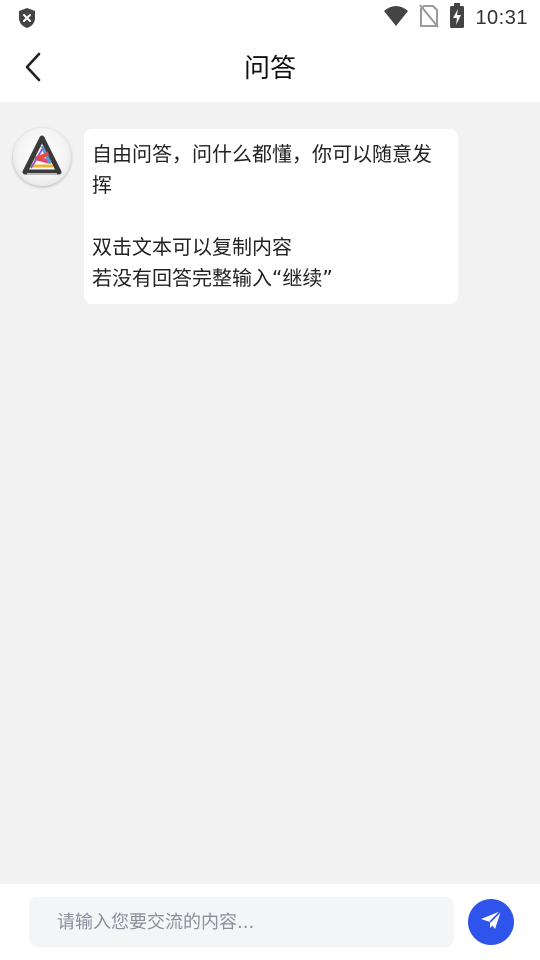  I want to click on page-title: 问答, so click(269, 69).